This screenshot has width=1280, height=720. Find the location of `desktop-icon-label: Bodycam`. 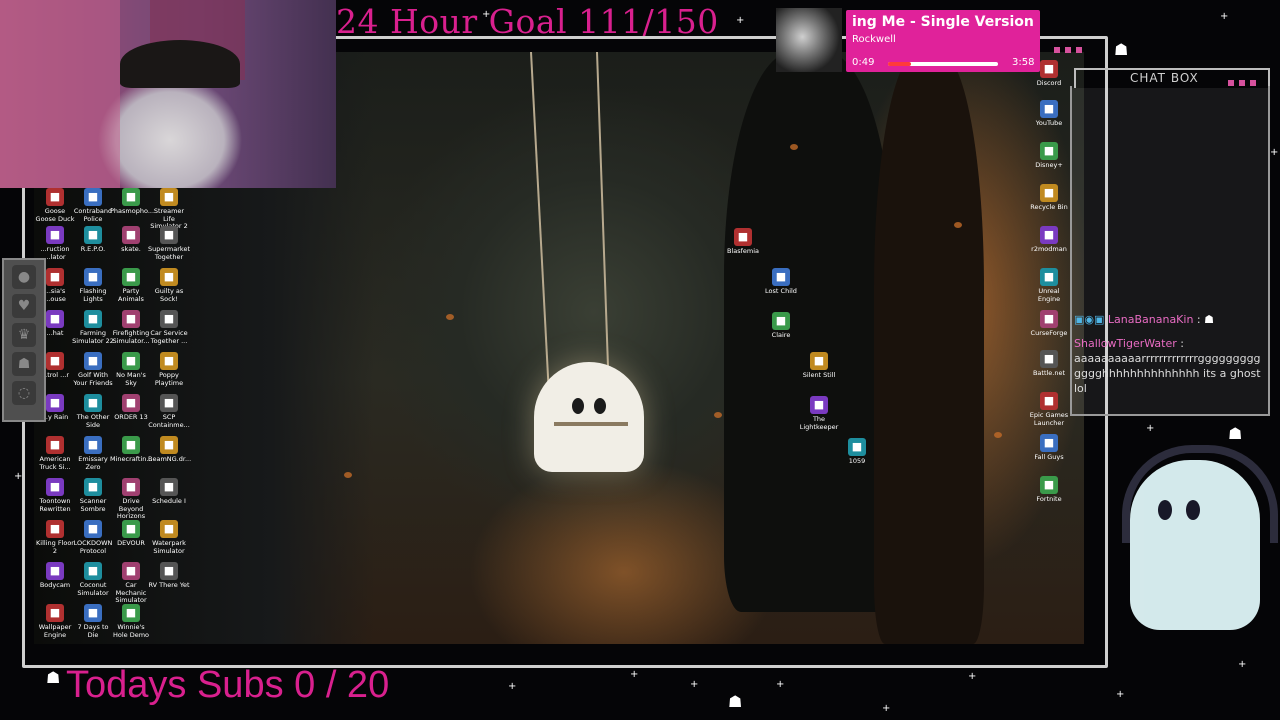

desktop-icon-label: Bodycam is located at coordinates (55, 585).